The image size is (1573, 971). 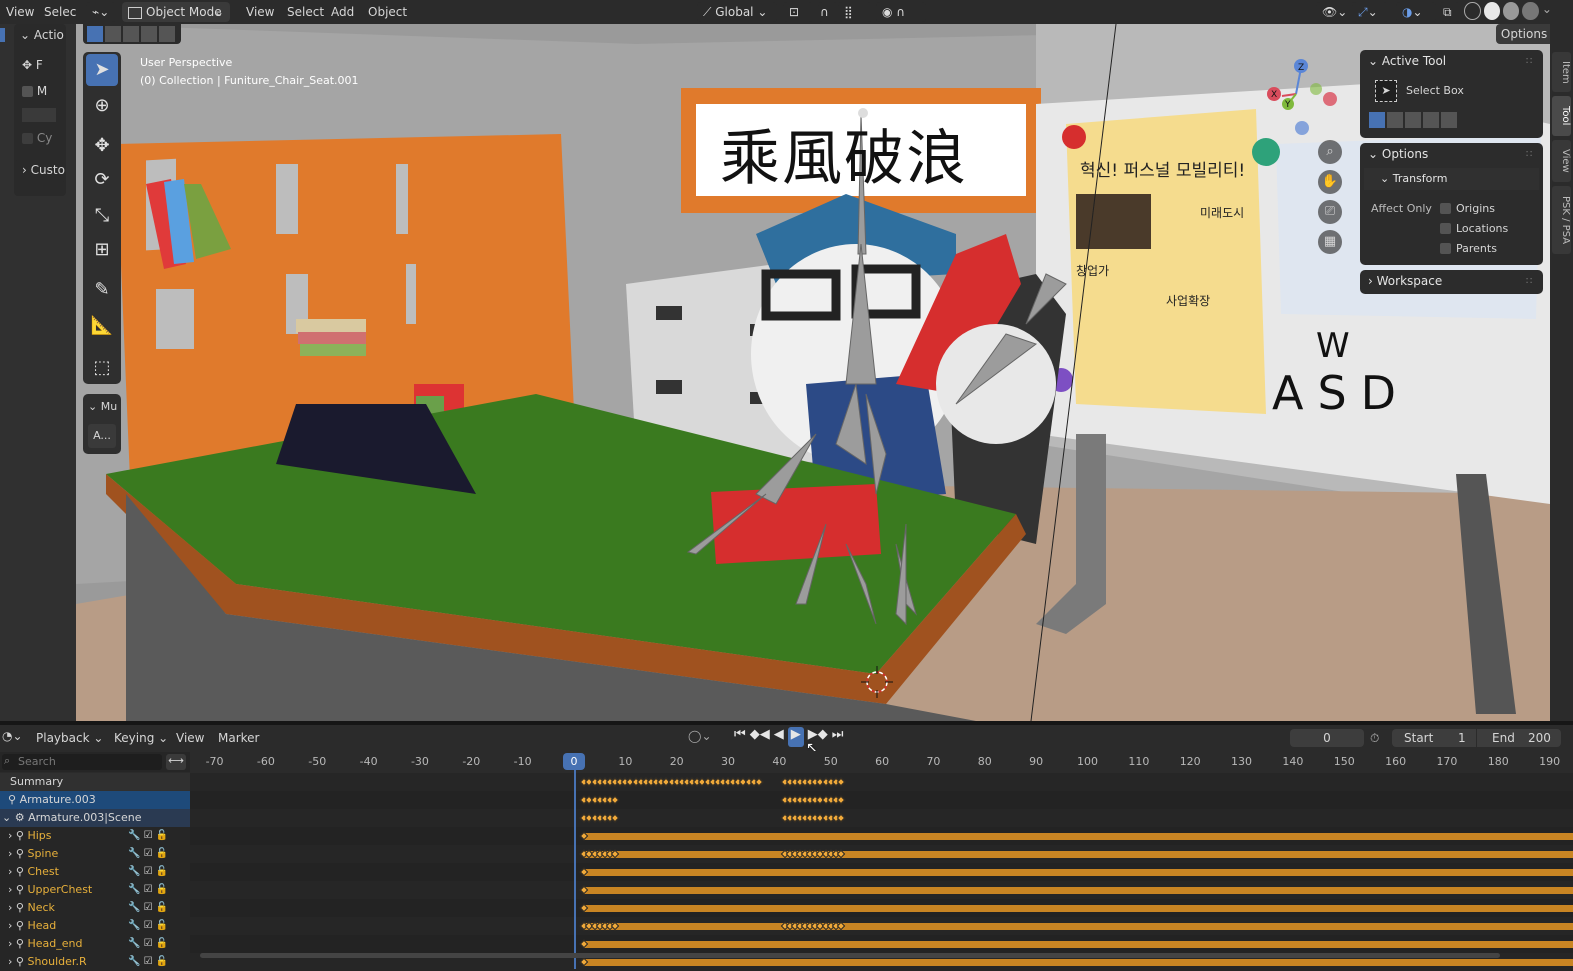 What do you see at coordinates (737, 12) in the screenshot?
I see `transform-orientation-dropdown: ⟋ Global ⌄` at bounding box center [737, 12].